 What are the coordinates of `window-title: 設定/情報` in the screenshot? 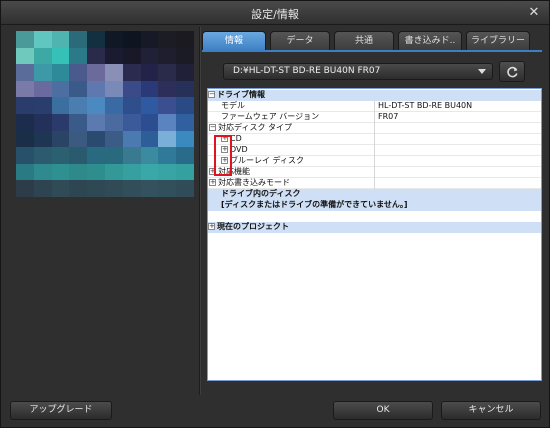 It's located at (275, 14).